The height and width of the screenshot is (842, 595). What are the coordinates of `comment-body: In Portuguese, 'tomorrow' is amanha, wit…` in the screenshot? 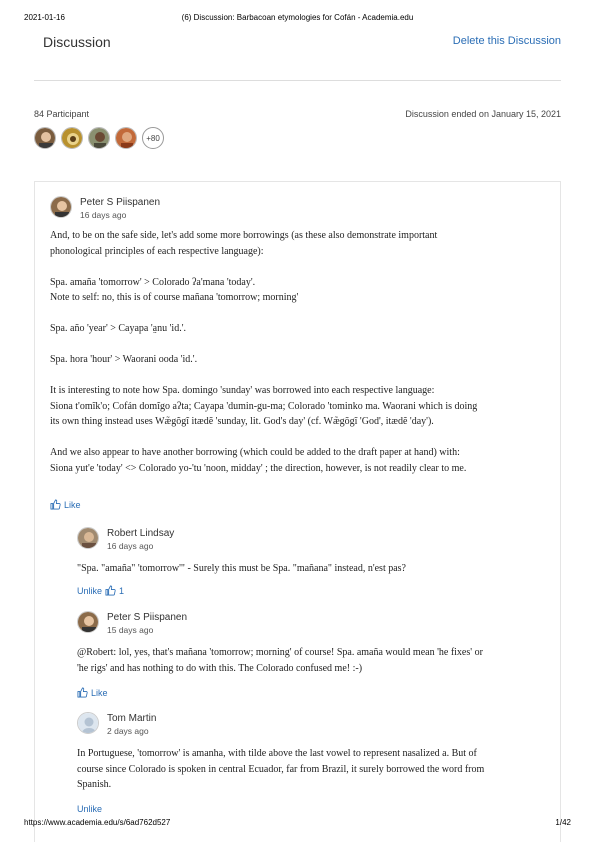 It's located at (280, 769).